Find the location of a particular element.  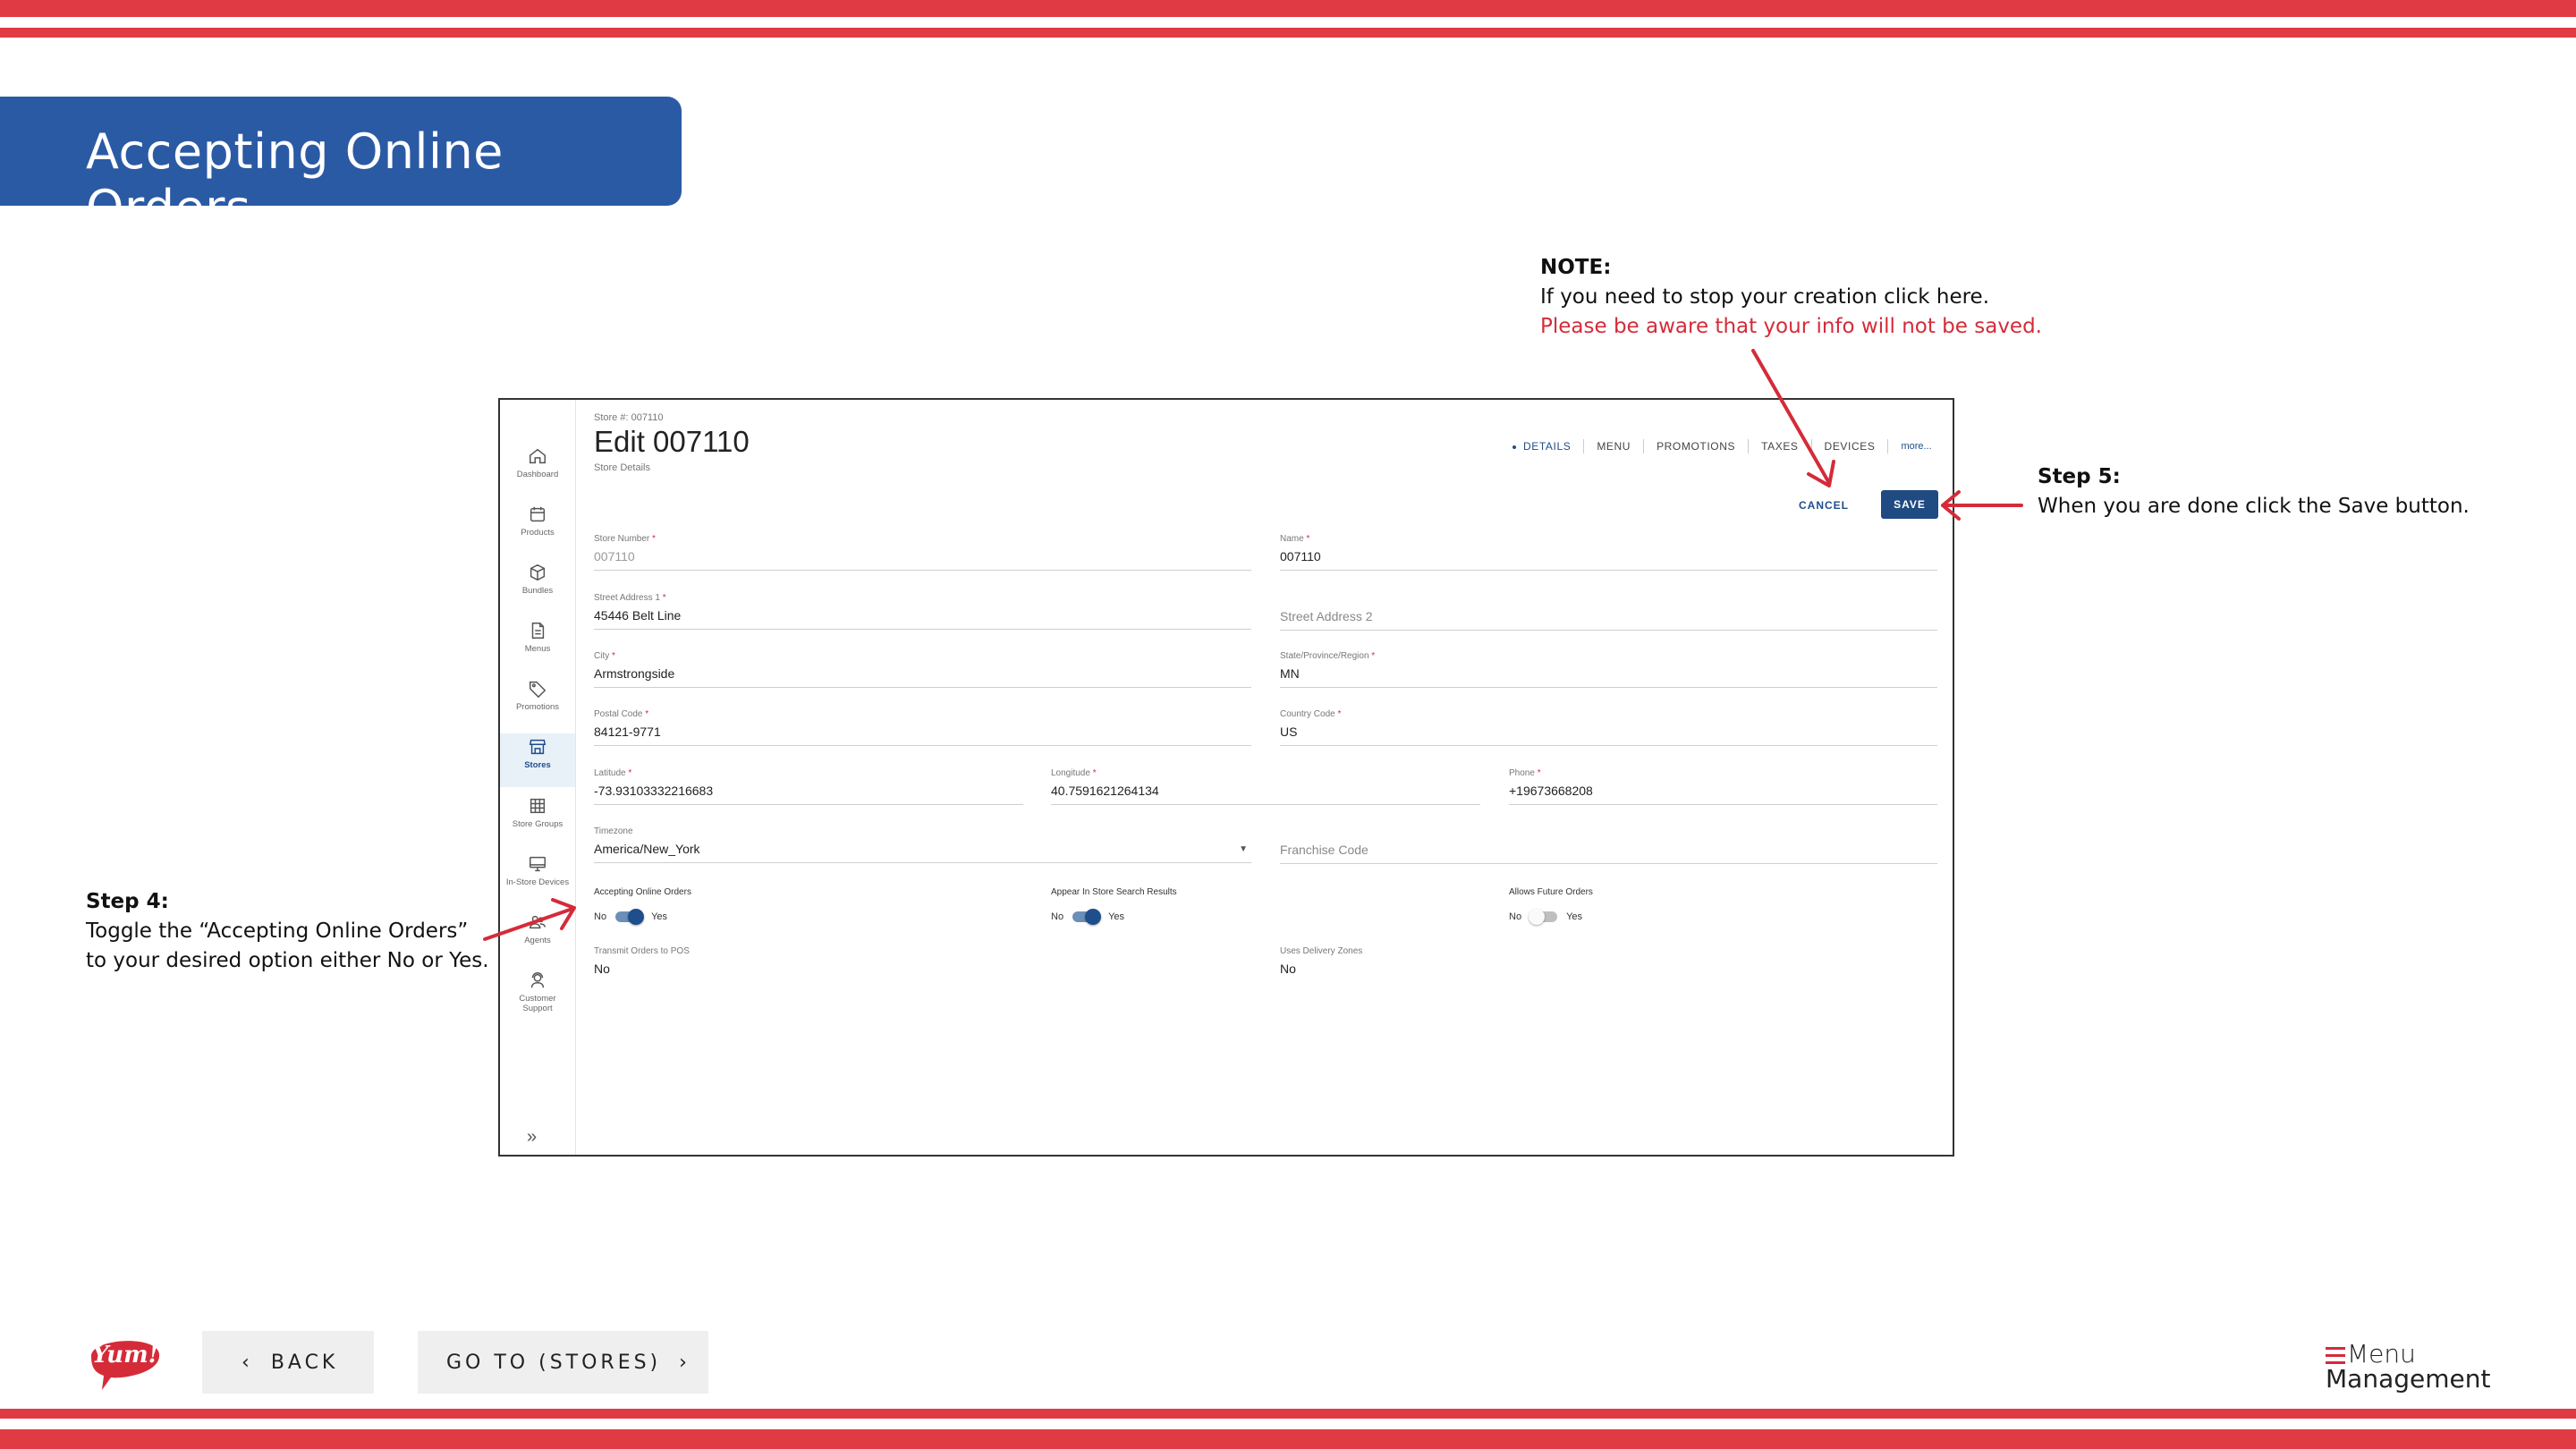

sidebar-item-label: Store Groups is located at coordinates (538, 824).